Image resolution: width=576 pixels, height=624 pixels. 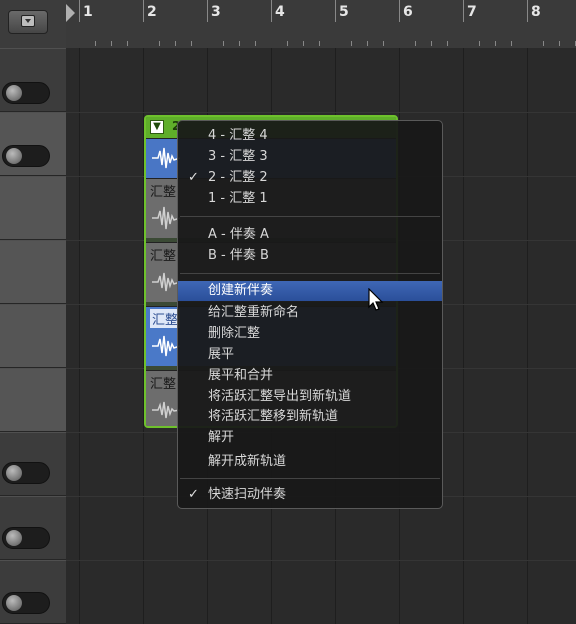 What do you see at coordinates (310, 199) in the screenshot?
I see `menu-item-take-1: 1 - 汇整 1` at bounding box center [310, 199].